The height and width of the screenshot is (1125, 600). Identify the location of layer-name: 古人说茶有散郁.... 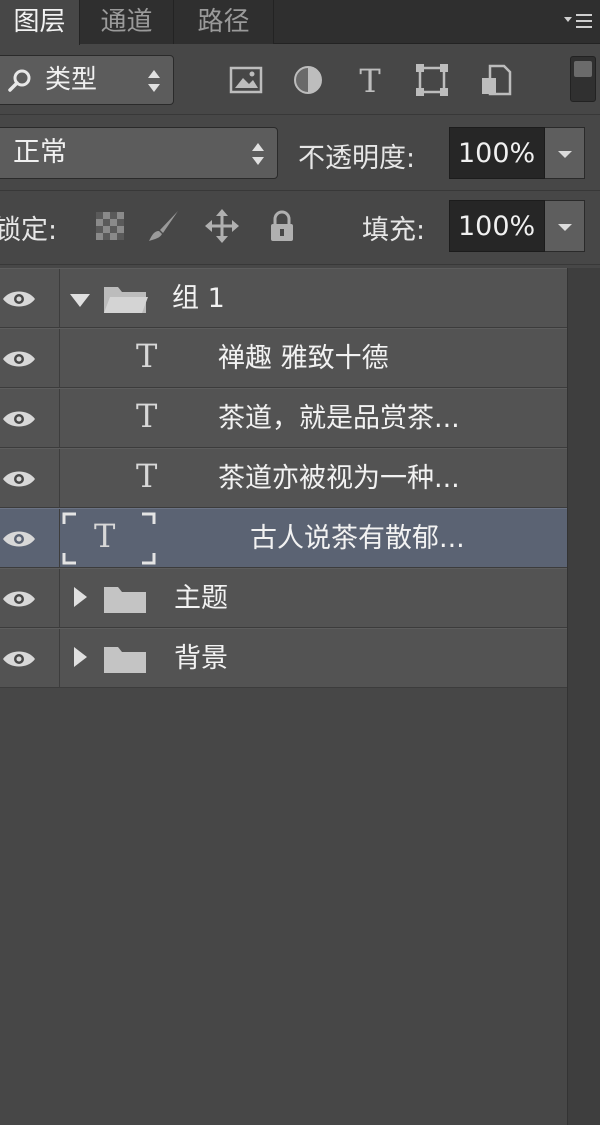
(357, 538).